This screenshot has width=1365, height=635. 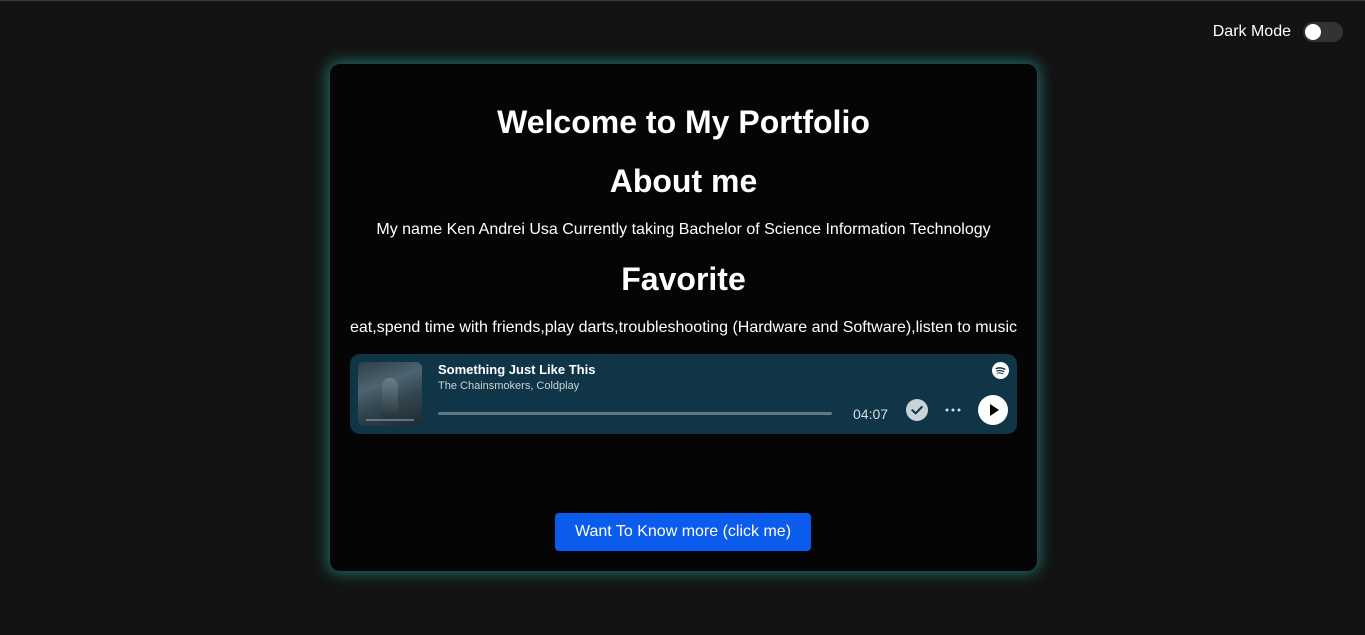 What do you see at coordinates (508, 386) in the screenshot?
I see `track-artist: The Chainsmokers, Coldplay` at bounding box center [508, 386].